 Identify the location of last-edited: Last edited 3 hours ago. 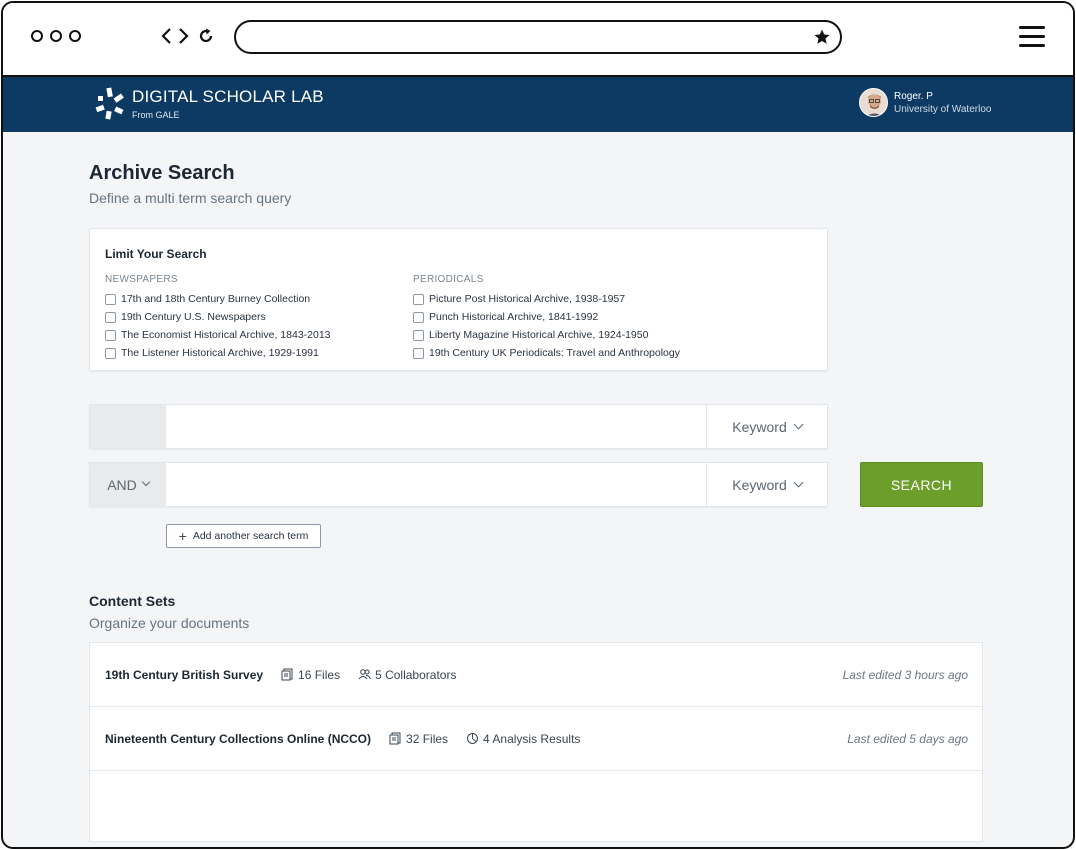
(905, 674).